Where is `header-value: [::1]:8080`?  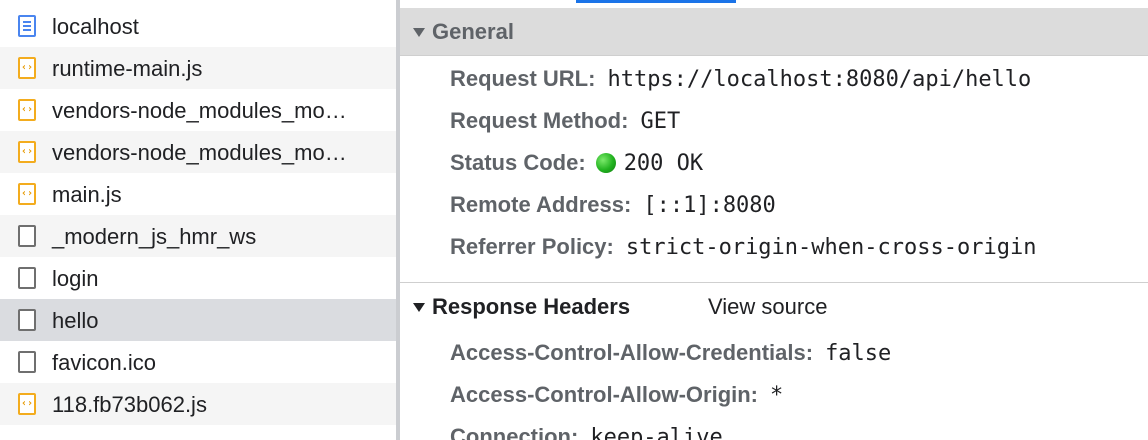 header-value: [::1]:8080 is located at coordinates (709, 205).